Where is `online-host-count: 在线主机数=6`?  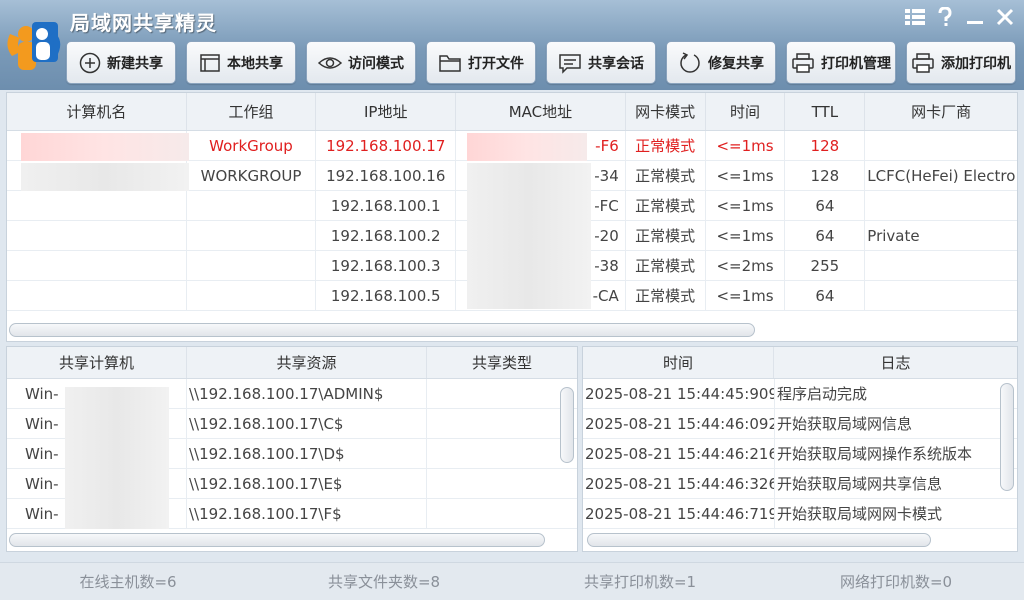 online-host-count: 在线主机数=6 is located at coordinates (128, 582).